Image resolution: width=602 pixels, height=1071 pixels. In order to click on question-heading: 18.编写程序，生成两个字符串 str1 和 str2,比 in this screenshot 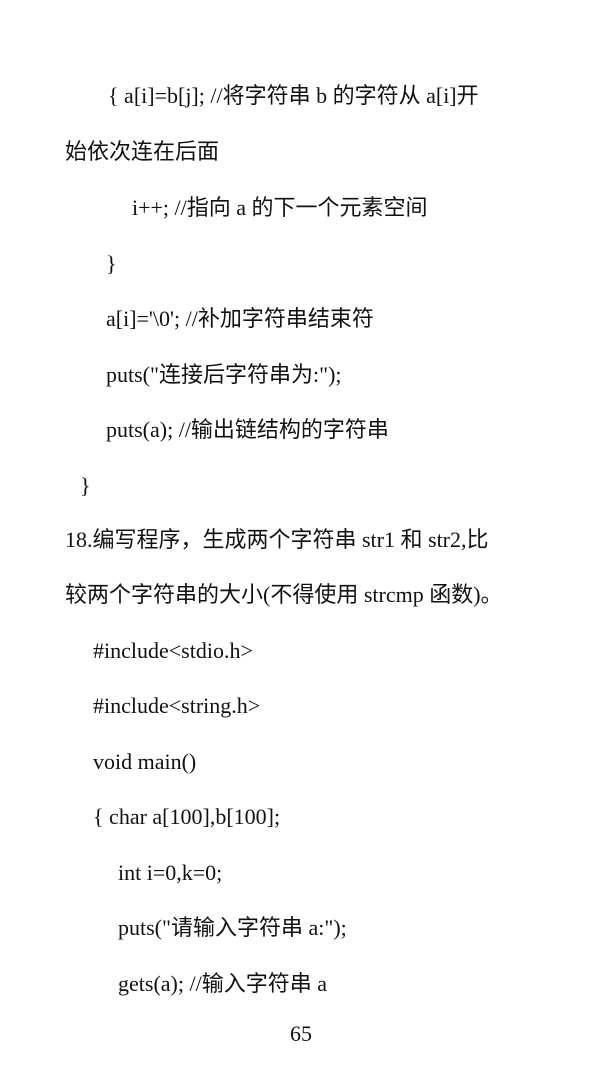, I will do `click(277, 539)`.